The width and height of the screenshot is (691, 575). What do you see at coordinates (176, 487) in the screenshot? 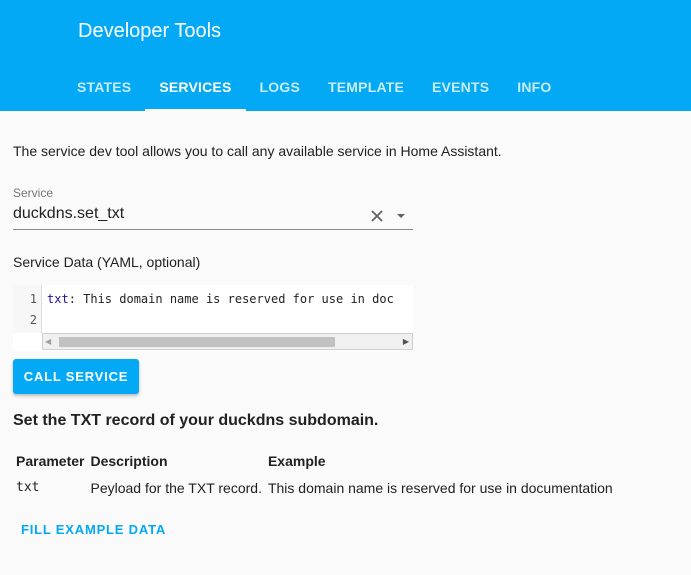
I see `description-cell: Peyload for the TXT record.` at bounding box center [176, 487].